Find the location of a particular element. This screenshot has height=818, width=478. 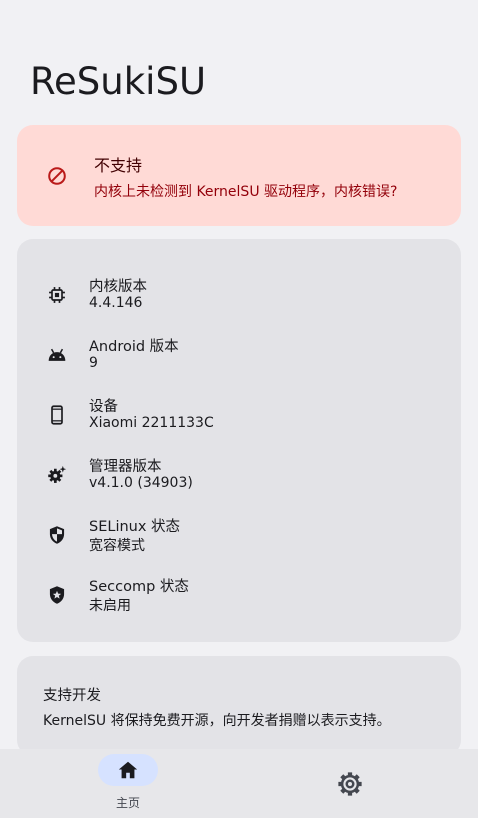

info-value: 宽容模式 is located at coordinates (117, 546).